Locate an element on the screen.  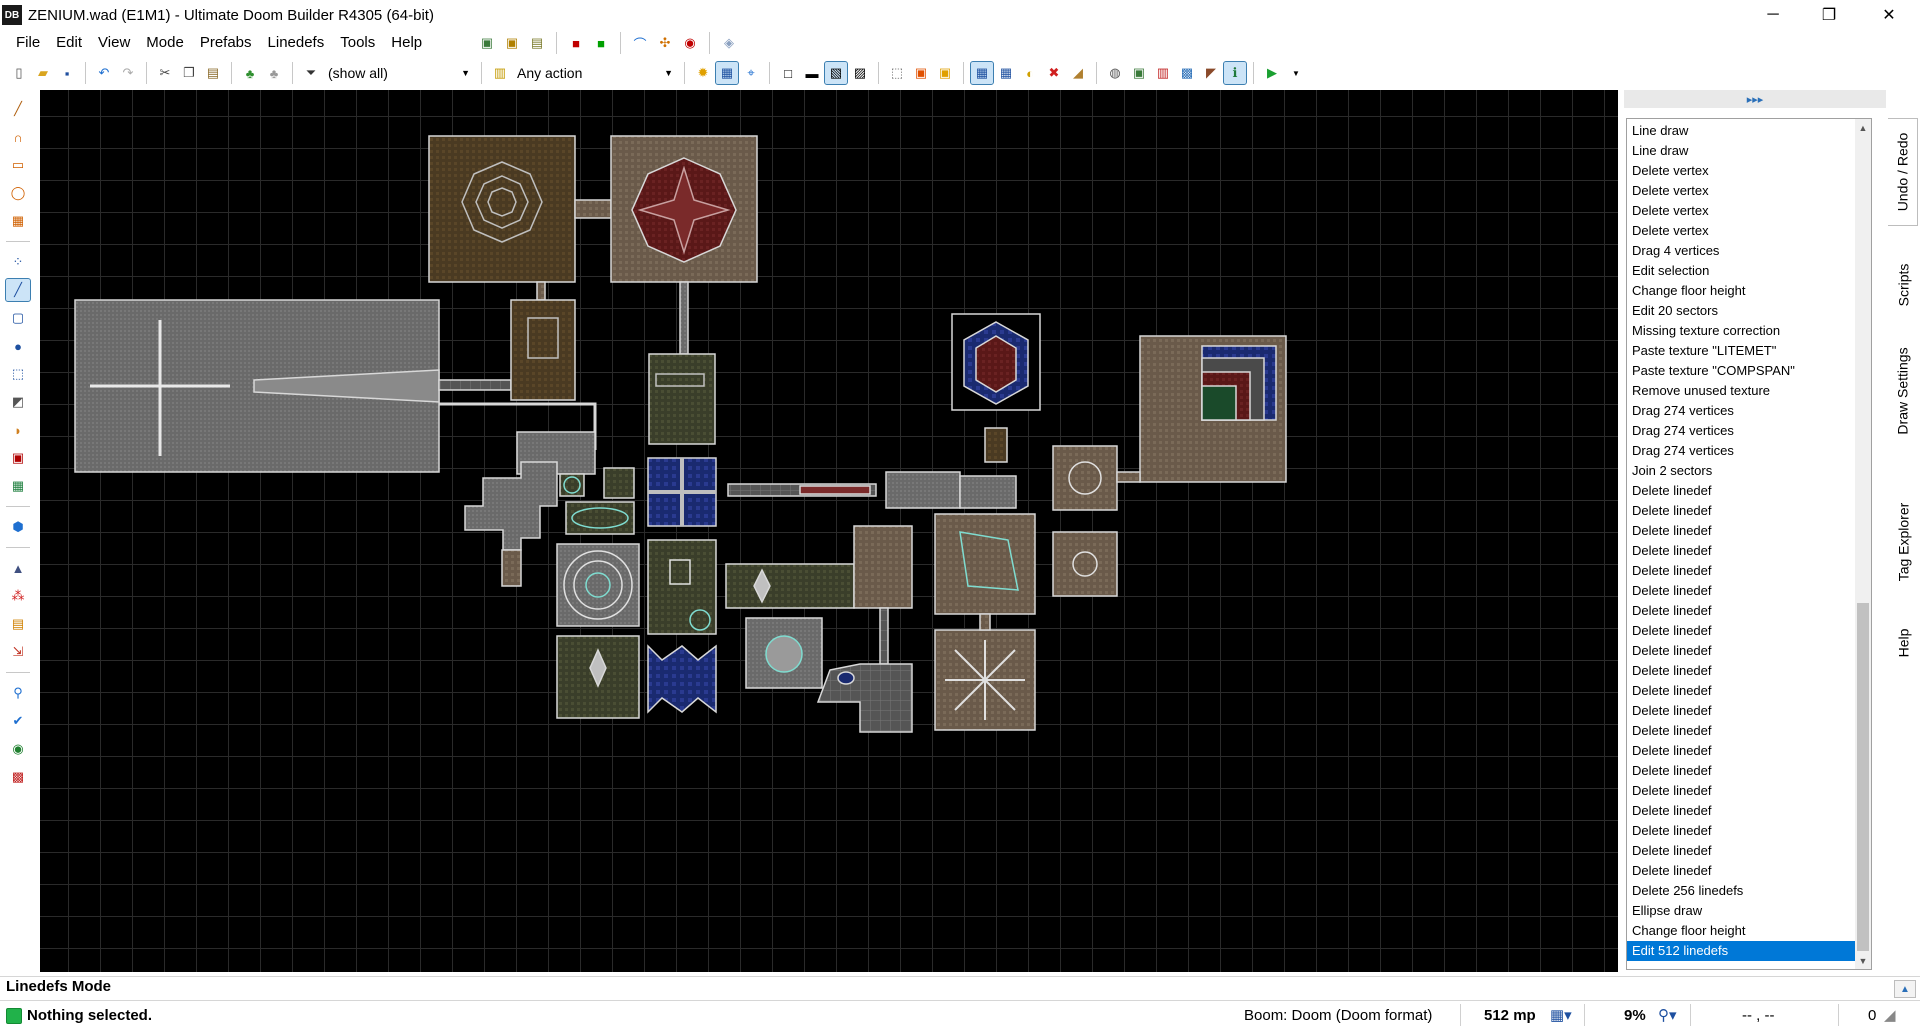
view-brightness-icon: ▬ is located at coordinates (812, 73).